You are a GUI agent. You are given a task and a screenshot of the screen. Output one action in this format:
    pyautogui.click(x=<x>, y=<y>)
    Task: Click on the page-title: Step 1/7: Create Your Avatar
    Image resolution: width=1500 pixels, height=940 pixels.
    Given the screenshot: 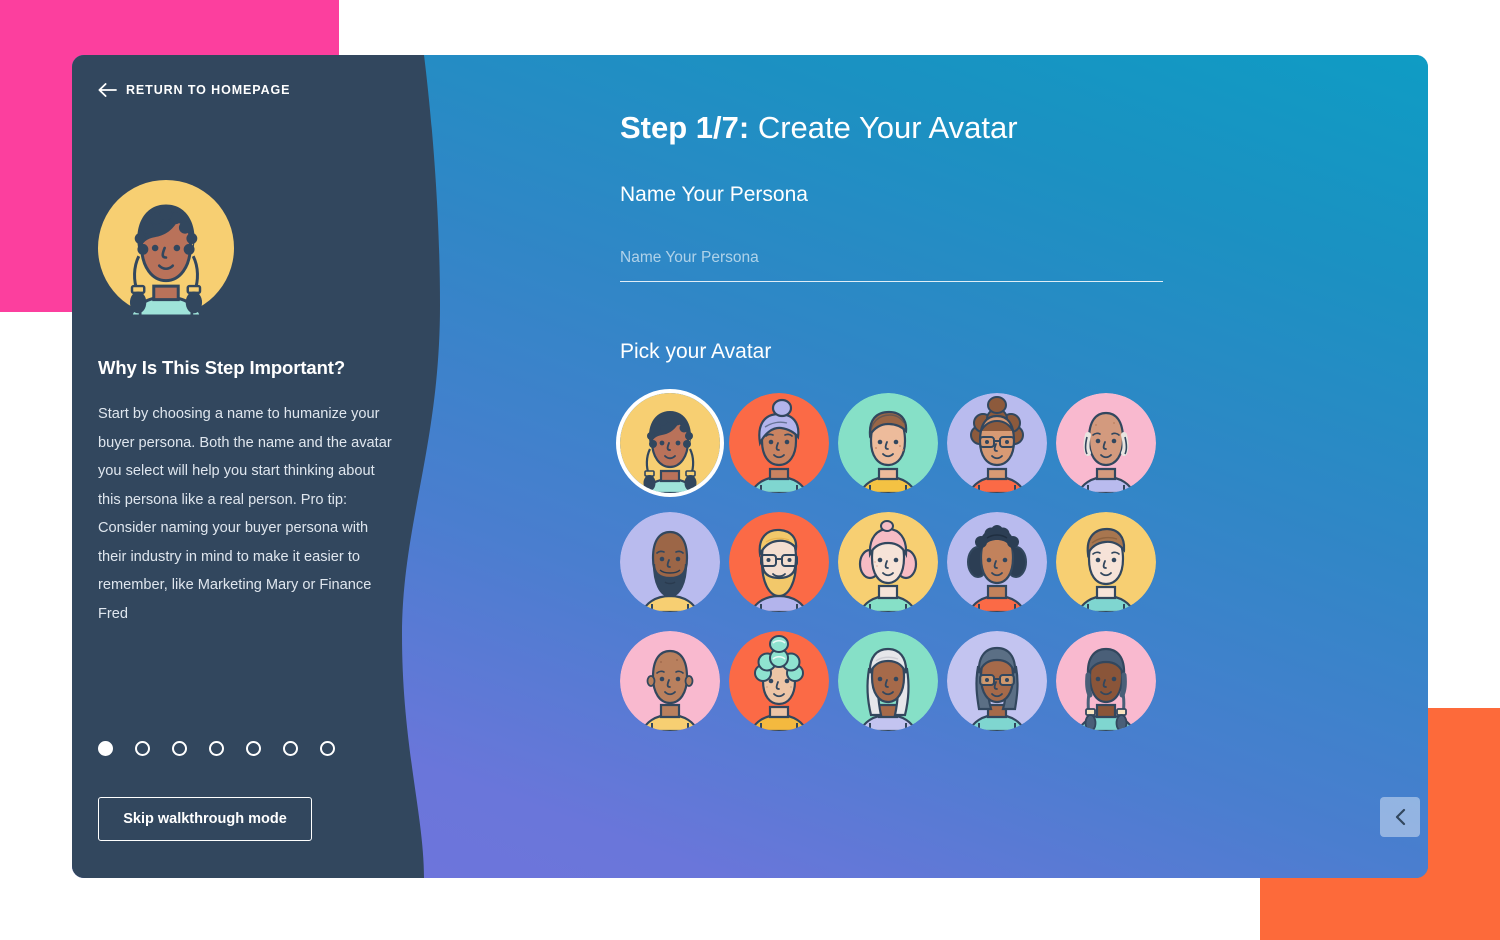 What is the action you would take?
    pyautogui.click(x=819, y=128)
    